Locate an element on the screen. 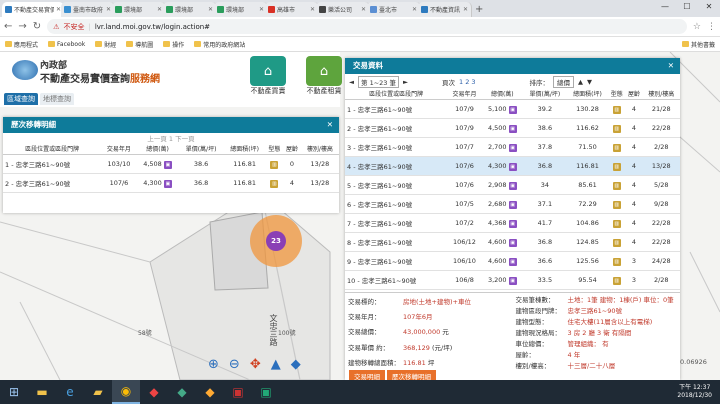 This screenshot has height=404, width=720. reload-icon: ↻ is located at coordinates (37, 26).